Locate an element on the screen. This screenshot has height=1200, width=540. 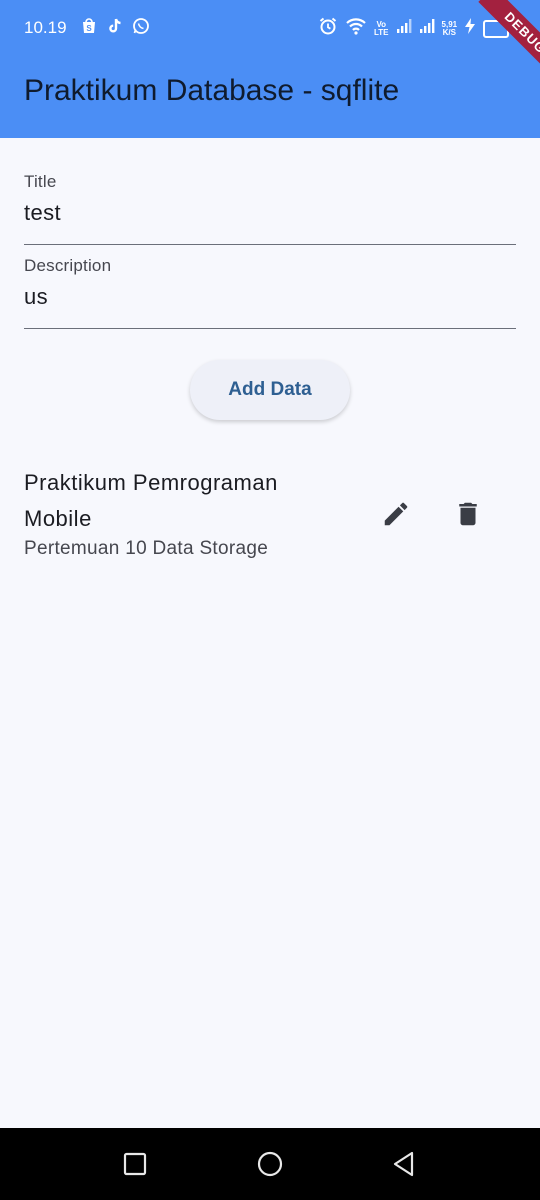
app-bar-title: Praktikum Database - sqflite is located at coordinates (212, 90).